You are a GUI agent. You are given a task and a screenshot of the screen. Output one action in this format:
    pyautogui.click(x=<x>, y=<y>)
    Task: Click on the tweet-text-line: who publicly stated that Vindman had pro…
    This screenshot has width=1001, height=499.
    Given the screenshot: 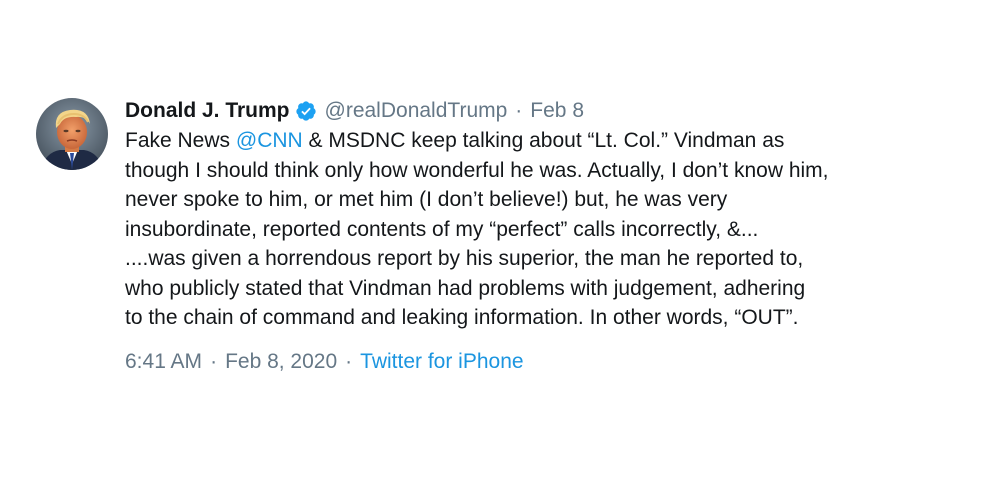 What is the action you would take?
    pyautogui.click(x=465, y=288)
    